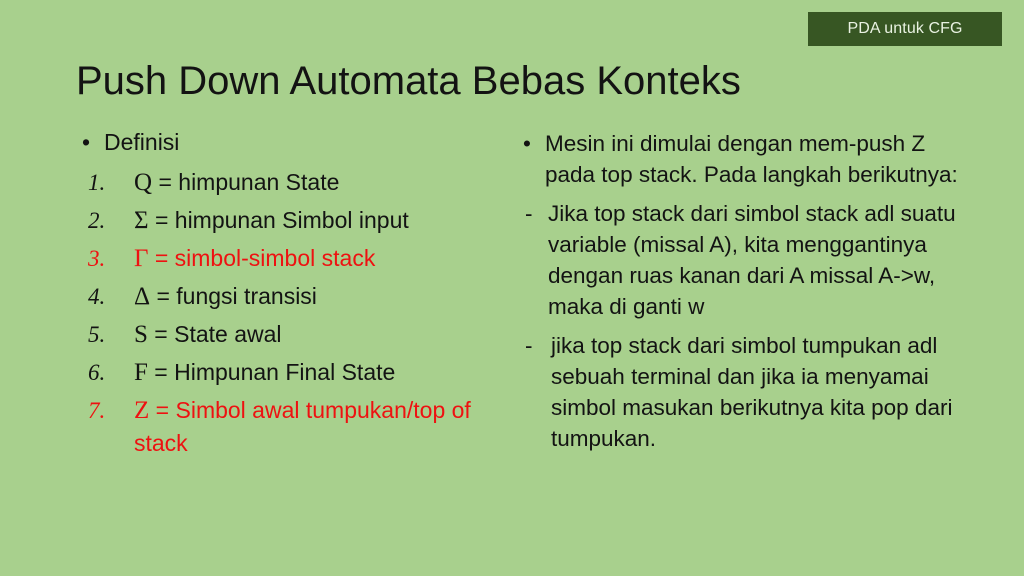  What do you see at coordinates (236, 296) in the screenshot?
I see `list-item-text: = fungsi transisi` at bounding box center [236, 296].